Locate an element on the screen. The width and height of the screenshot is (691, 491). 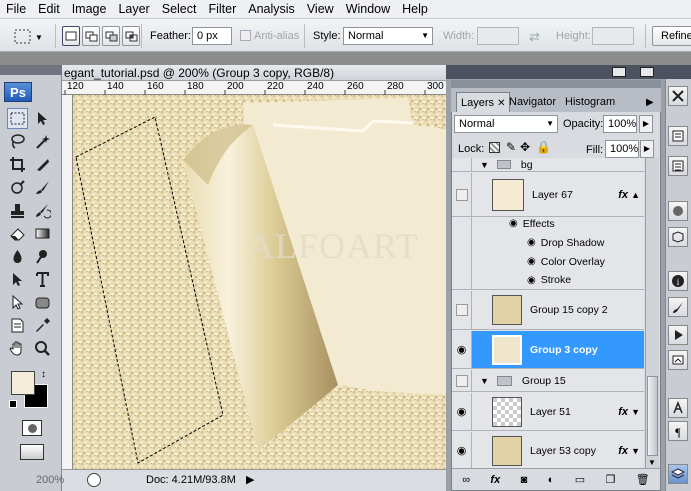
crop-tool-icon is located at coordinates (17, 164).